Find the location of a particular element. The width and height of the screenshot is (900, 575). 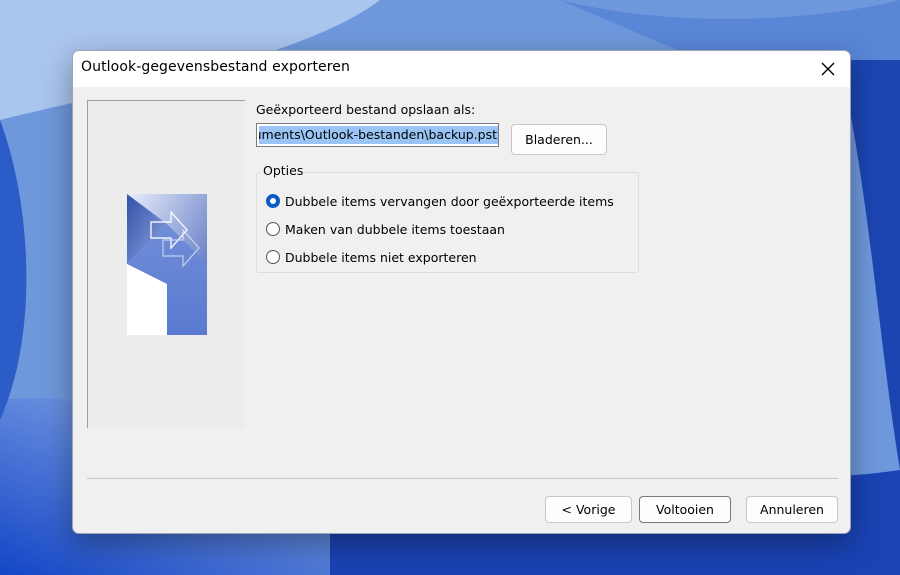

option-skip-duplicates: Dubbele items niet exporteren is located at coordinates (371, 257).